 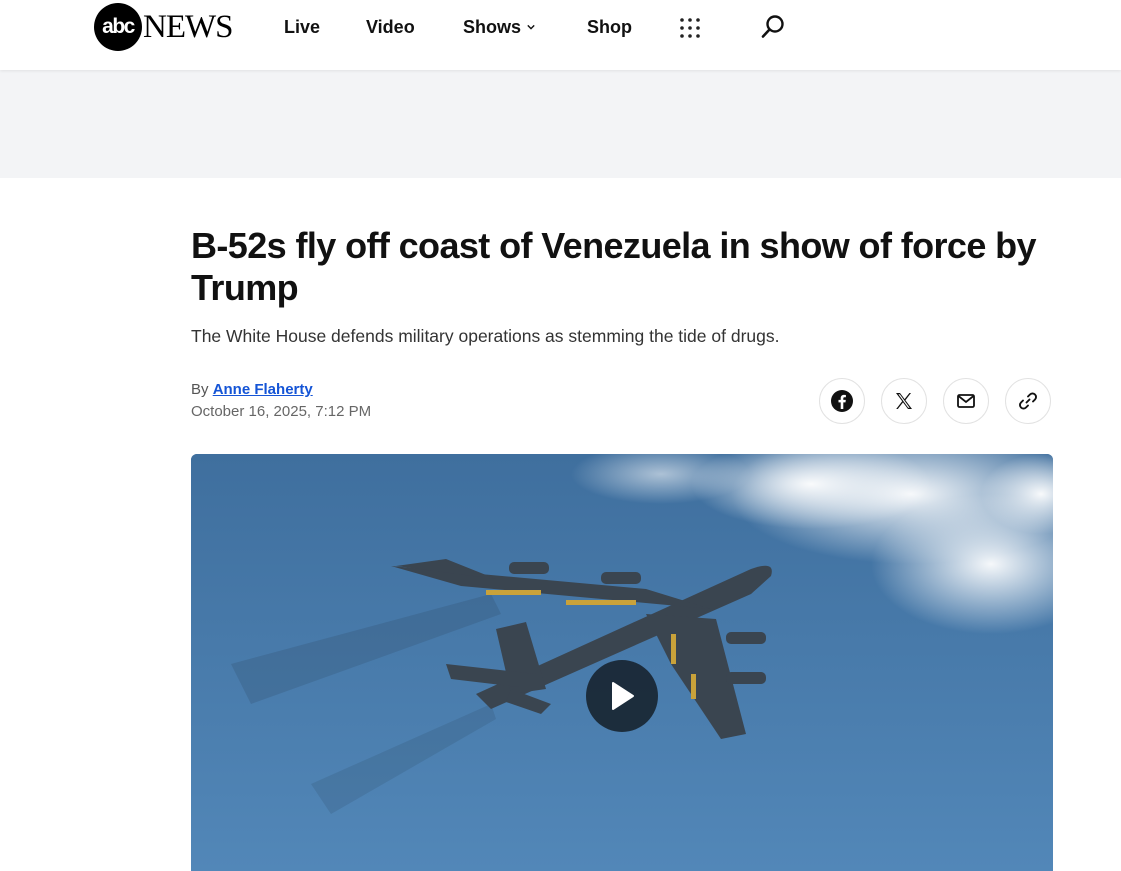 I want to click on share-email-button, so click(x=966, y=401).